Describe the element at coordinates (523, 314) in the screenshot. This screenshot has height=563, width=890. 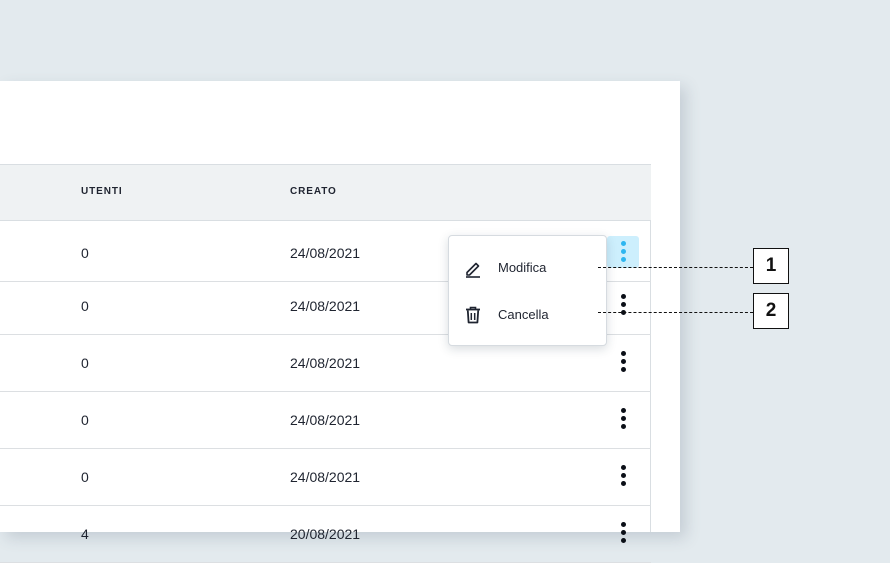
I see `menu-item-delete-label: Cancella` at that location.